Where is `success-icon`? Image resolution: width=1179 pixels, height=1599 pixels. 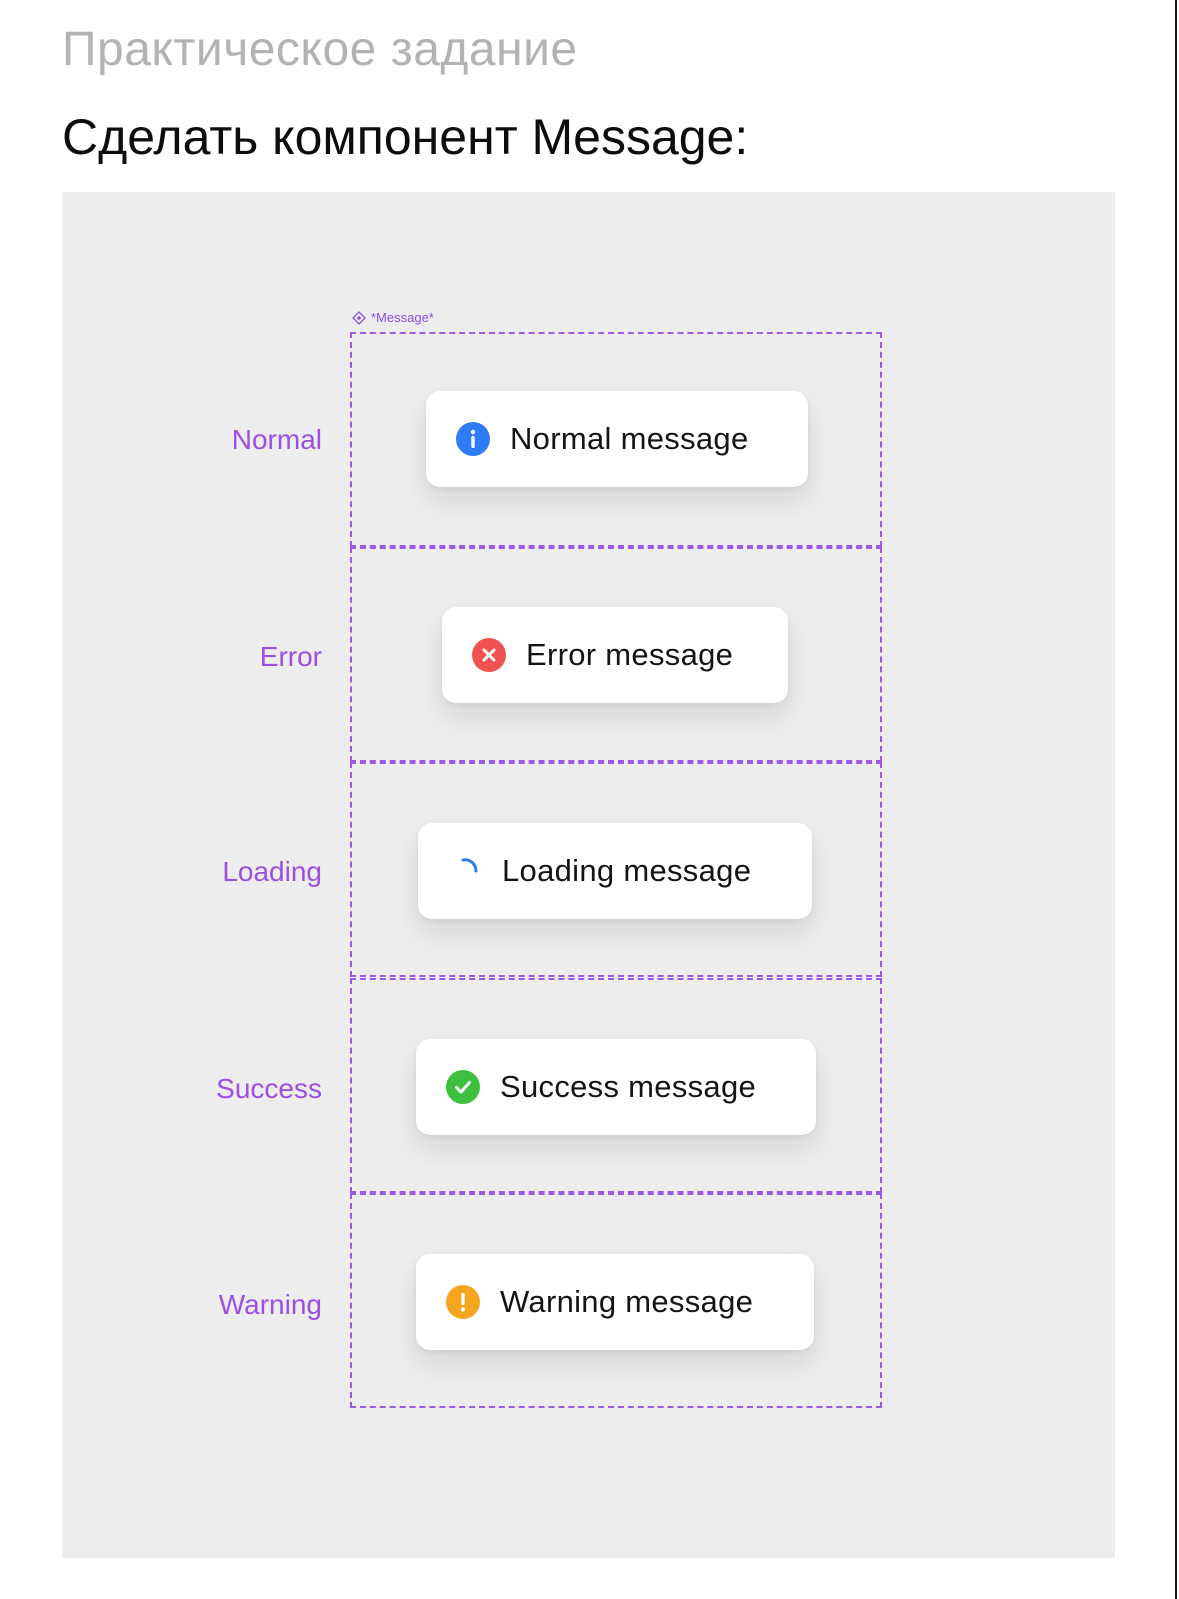
success-icon is located at coordinates (463, 1087).